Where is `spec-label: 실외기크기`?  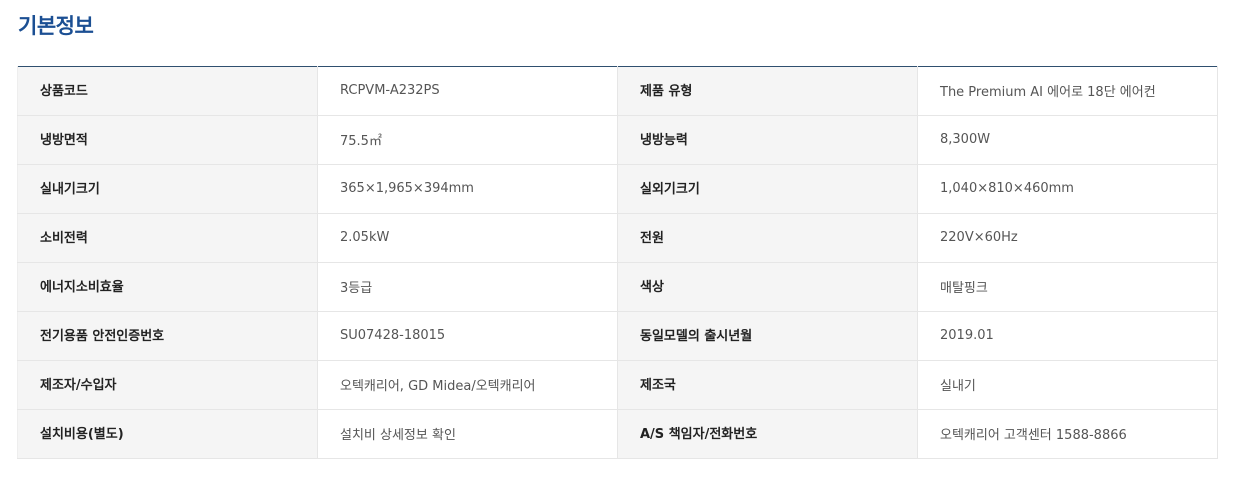
spec-label: 실외기크기 is located at coordinates (767, 189).